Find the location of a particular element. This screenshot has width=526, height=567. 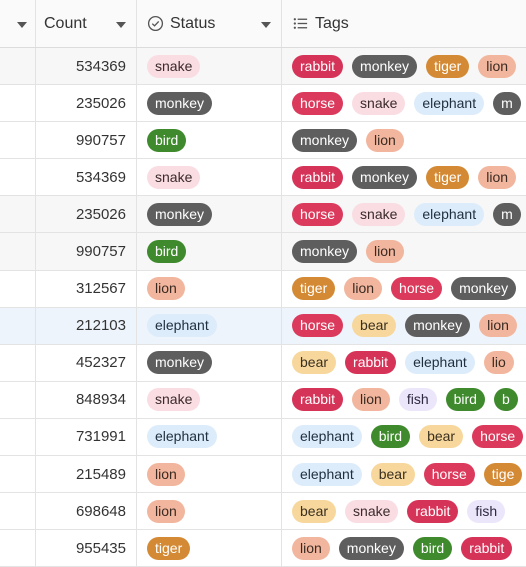

count-cell: 848934 is located at coordinates (86, 399).